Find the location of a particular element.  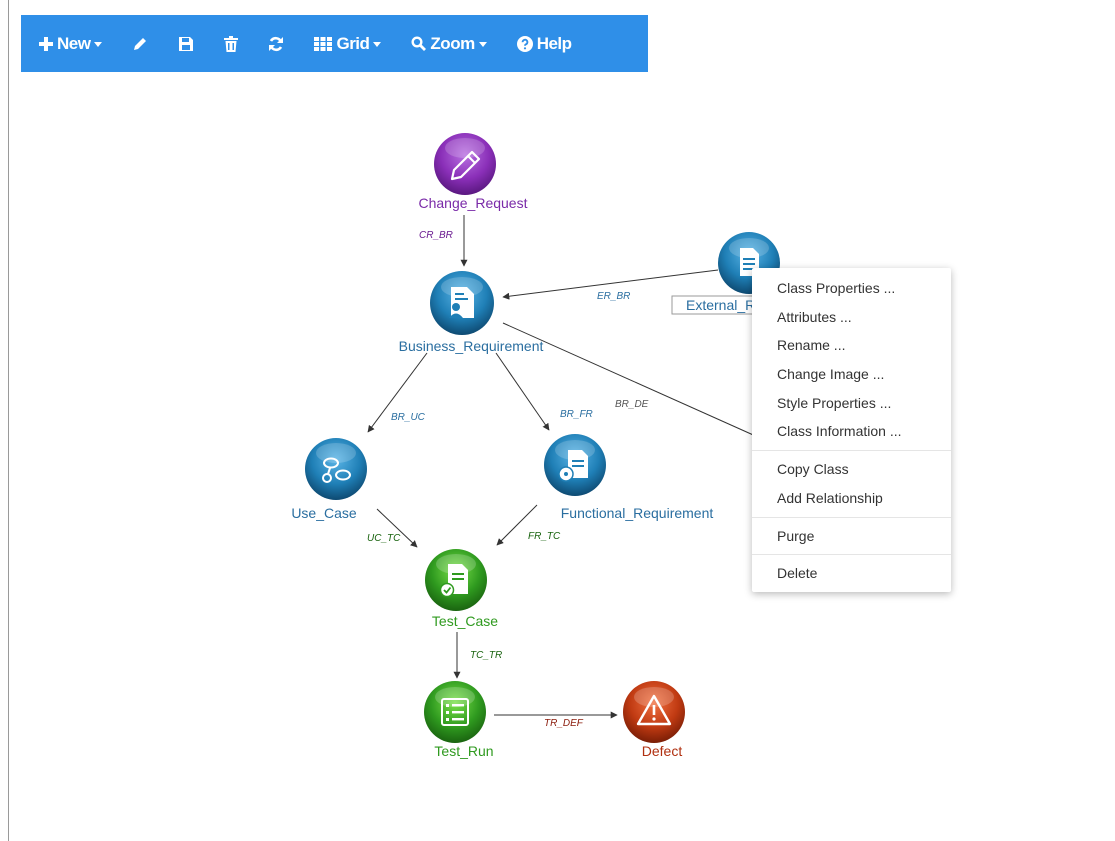

node-label-business-requirement: Business_Requirement is located at coordinates (471, 346).